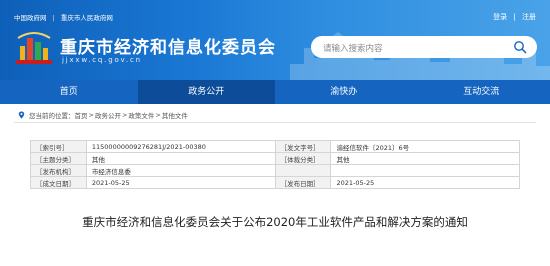  Describe the element at coordinates (58, 146) in the screenshot. I see `meta-label: ［索引号］` at that location.